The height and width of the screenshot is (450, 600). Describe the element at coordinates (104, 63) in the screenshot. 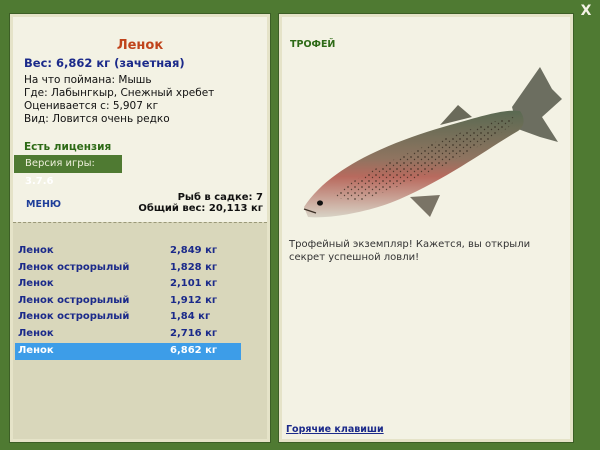

I see `fish-weight: Вес: 6,862 кг (зачетная)` at that location.